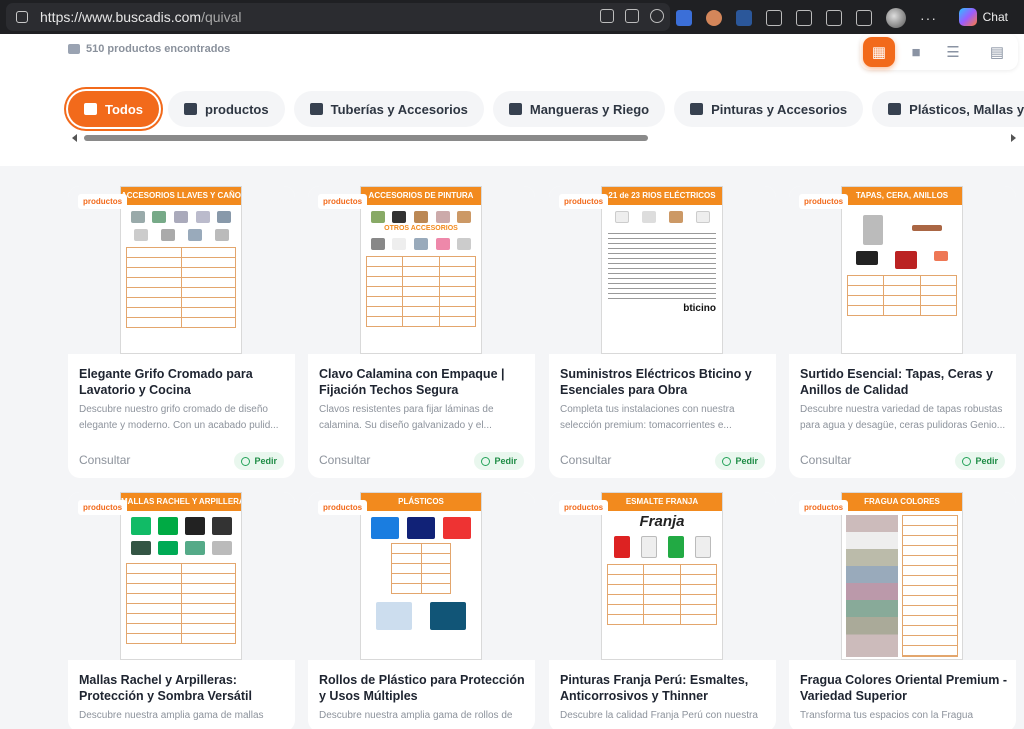 This screenshot has width=1024, height=729. Describe the element at coordinates (338, 17) in the screenshot. I see `address-bar: https://www.buscadis.com/quival` at that location.